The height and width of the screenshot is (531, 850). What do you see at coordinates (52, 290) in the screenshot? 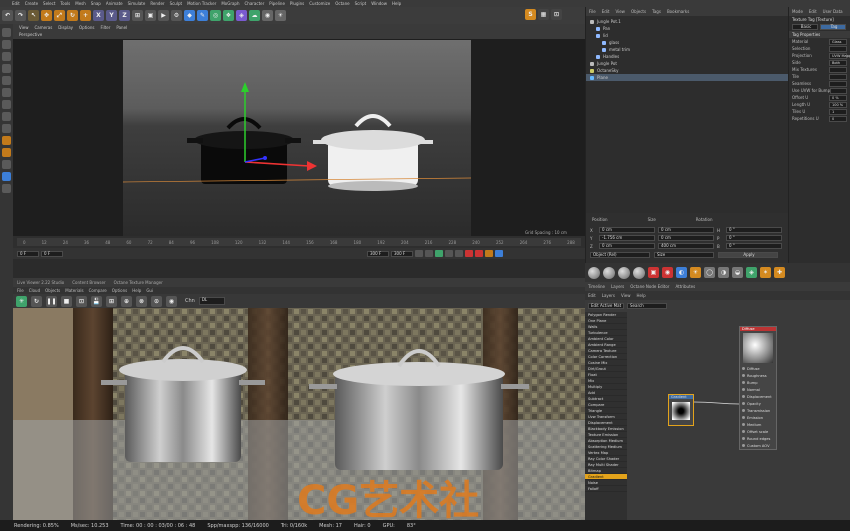
I see `render-menu-item: Objects` at bounding box center [52, 290].